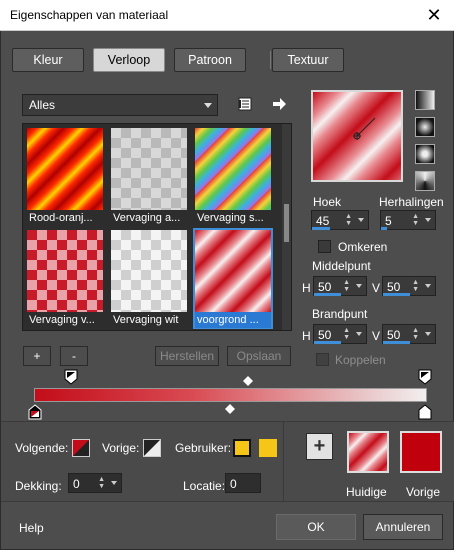  What do you see at coordinates (152, 448) in the screenshot?
I see `previous-stop-swatch` at bounding box center [152, 448].